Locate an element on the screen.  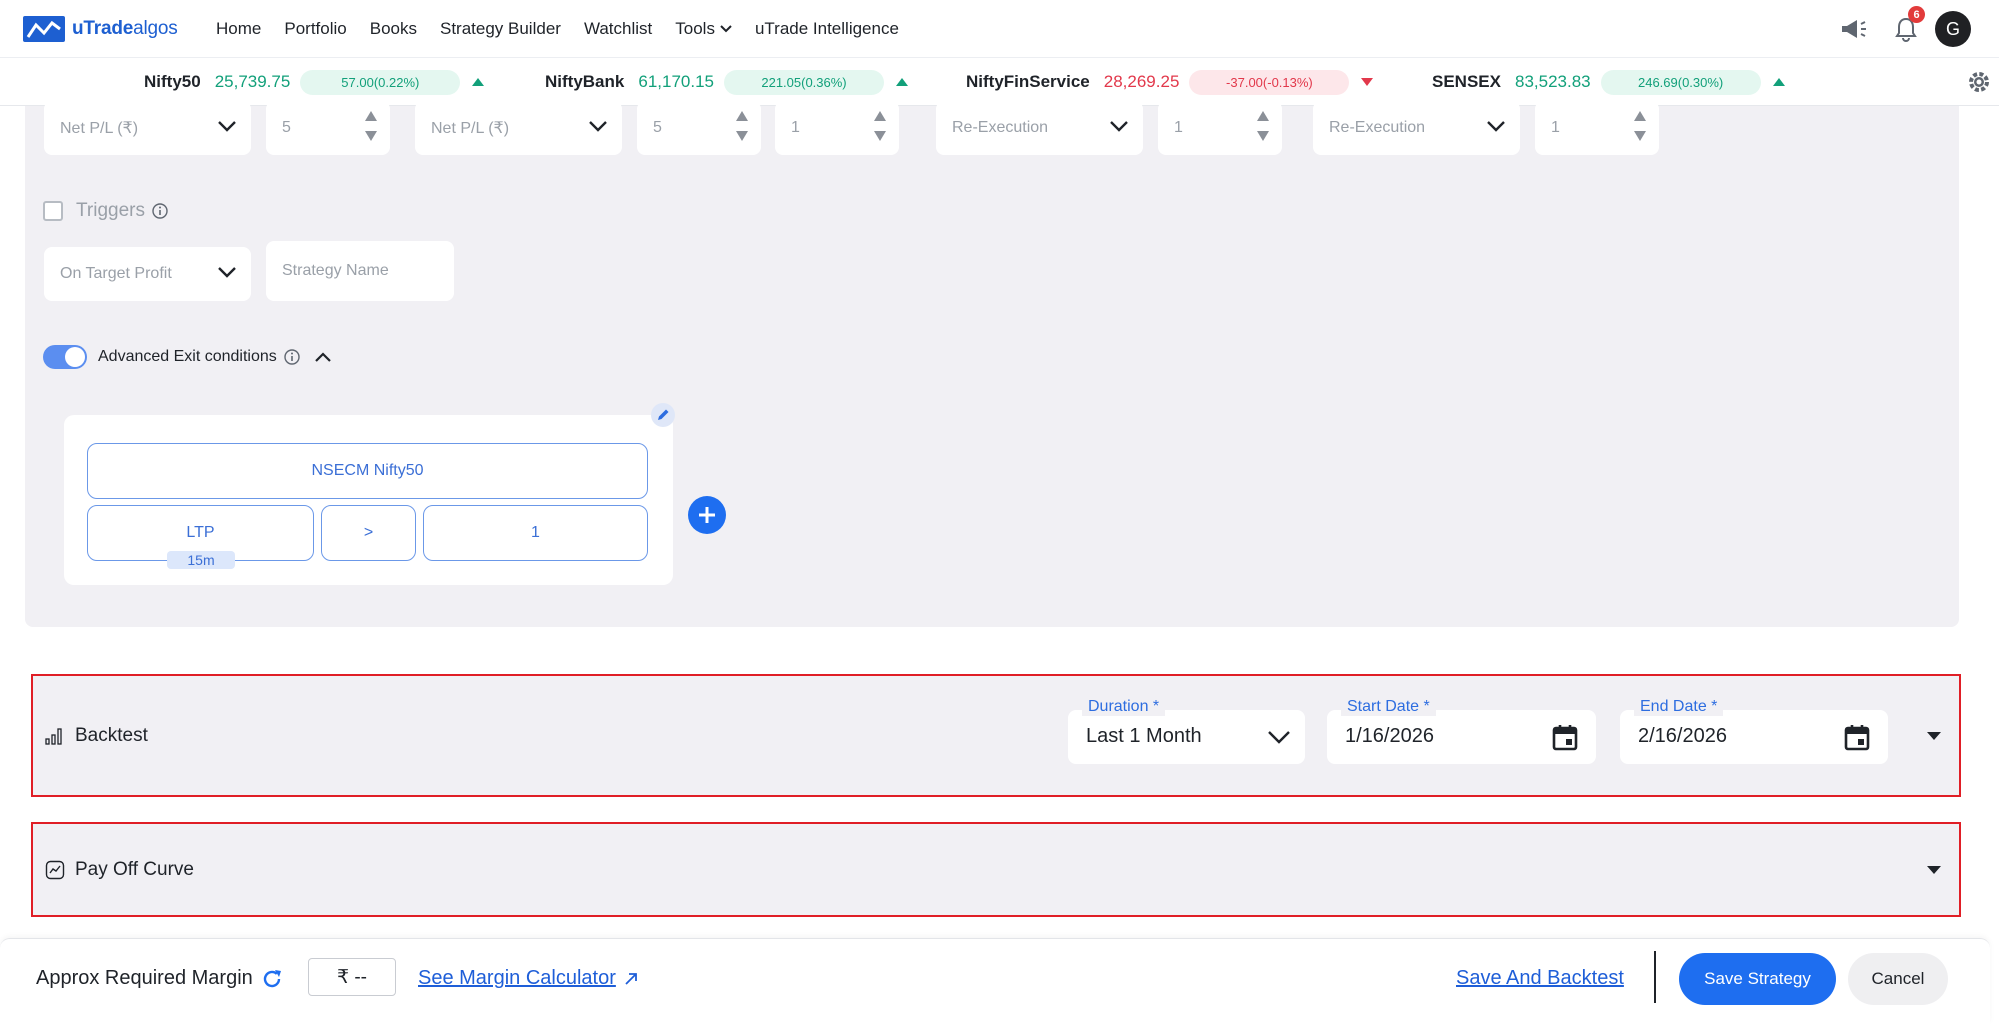
user-avatar: G is located at coordinates (1953, 29).